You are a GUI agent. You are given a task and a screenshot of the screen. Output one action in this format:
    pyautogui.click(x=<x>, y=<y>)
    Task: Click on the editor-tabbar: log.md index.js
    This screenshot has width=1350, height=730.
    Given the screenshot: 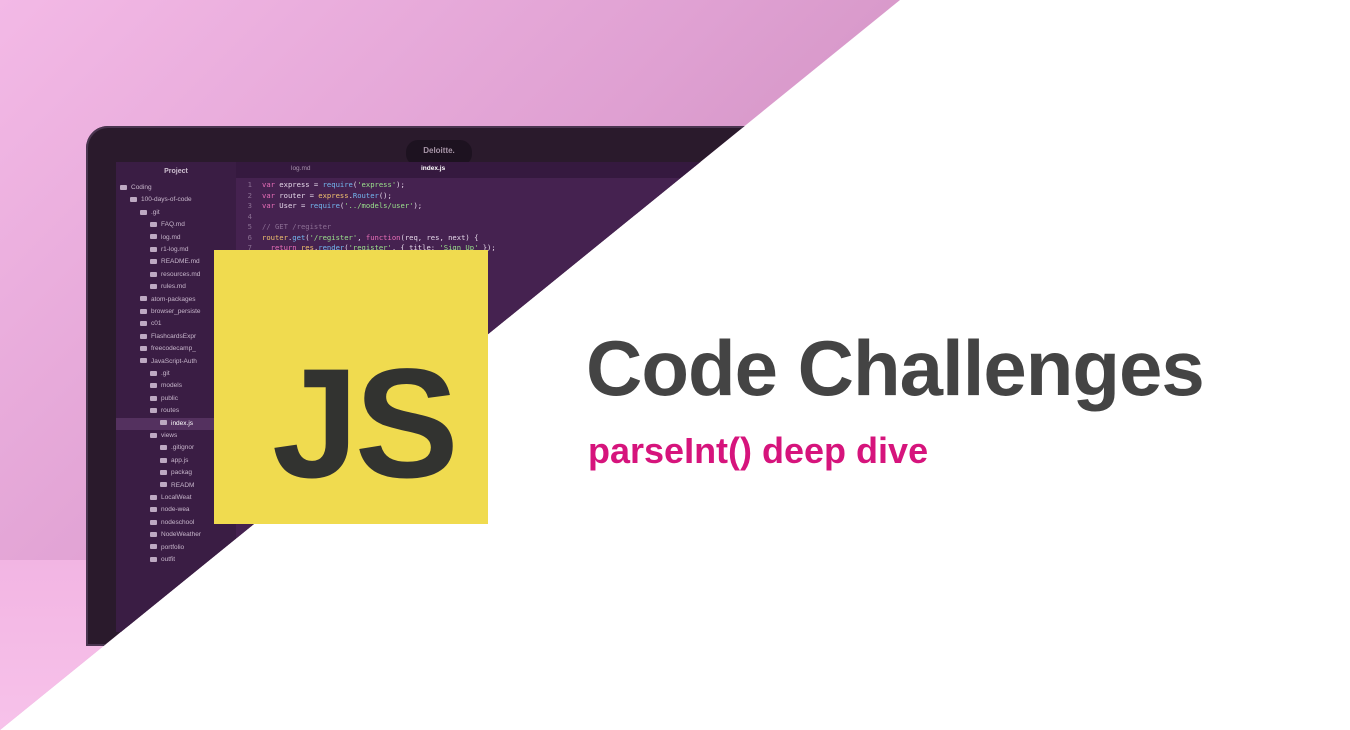 What is the action you would take?
    pyautogui.click(x=568, y=170)
    